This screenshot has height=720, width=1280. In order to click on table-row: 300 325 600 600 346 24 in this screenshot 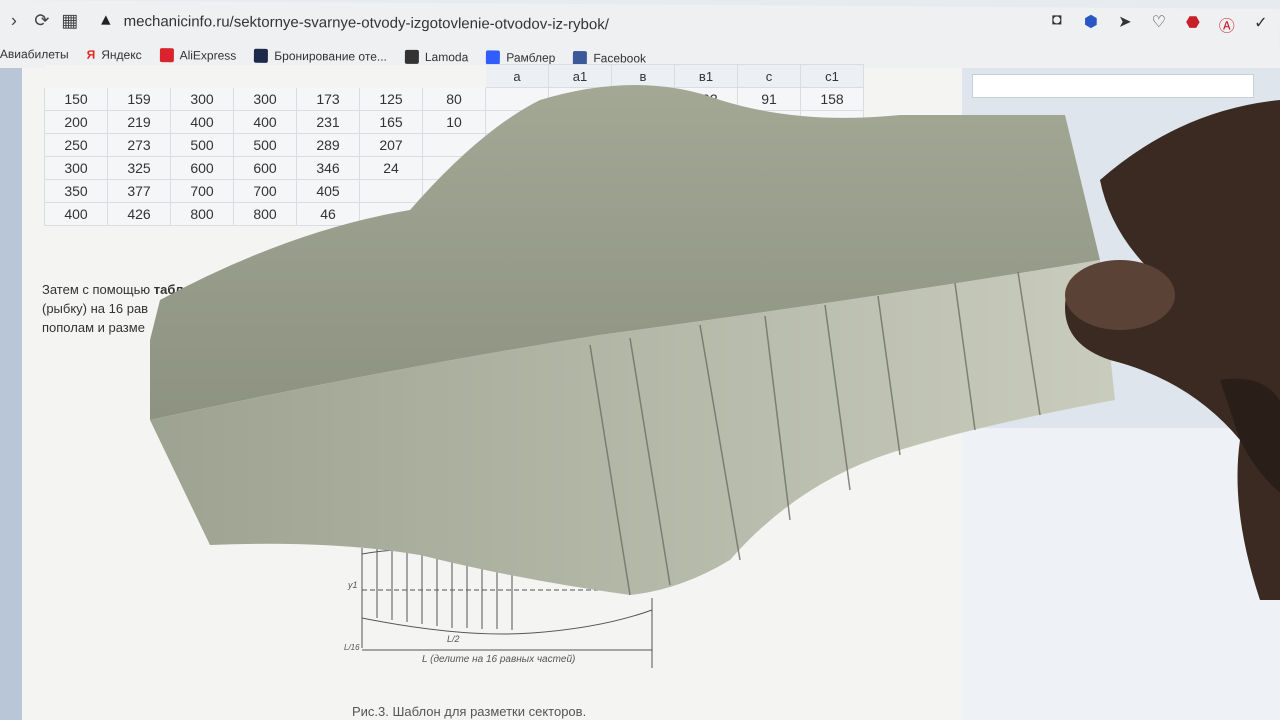, I will do `click(454, 168)`.